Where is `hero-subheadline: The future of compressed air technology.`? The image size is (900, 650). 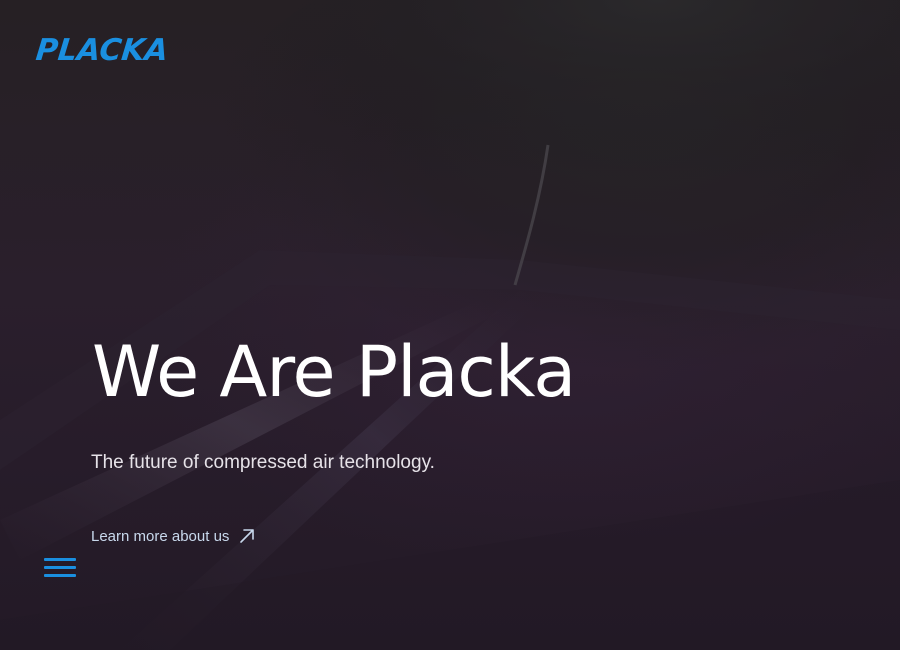 hero-subheadline: The future of compressed air technology. is located at coordinates (263, 462).